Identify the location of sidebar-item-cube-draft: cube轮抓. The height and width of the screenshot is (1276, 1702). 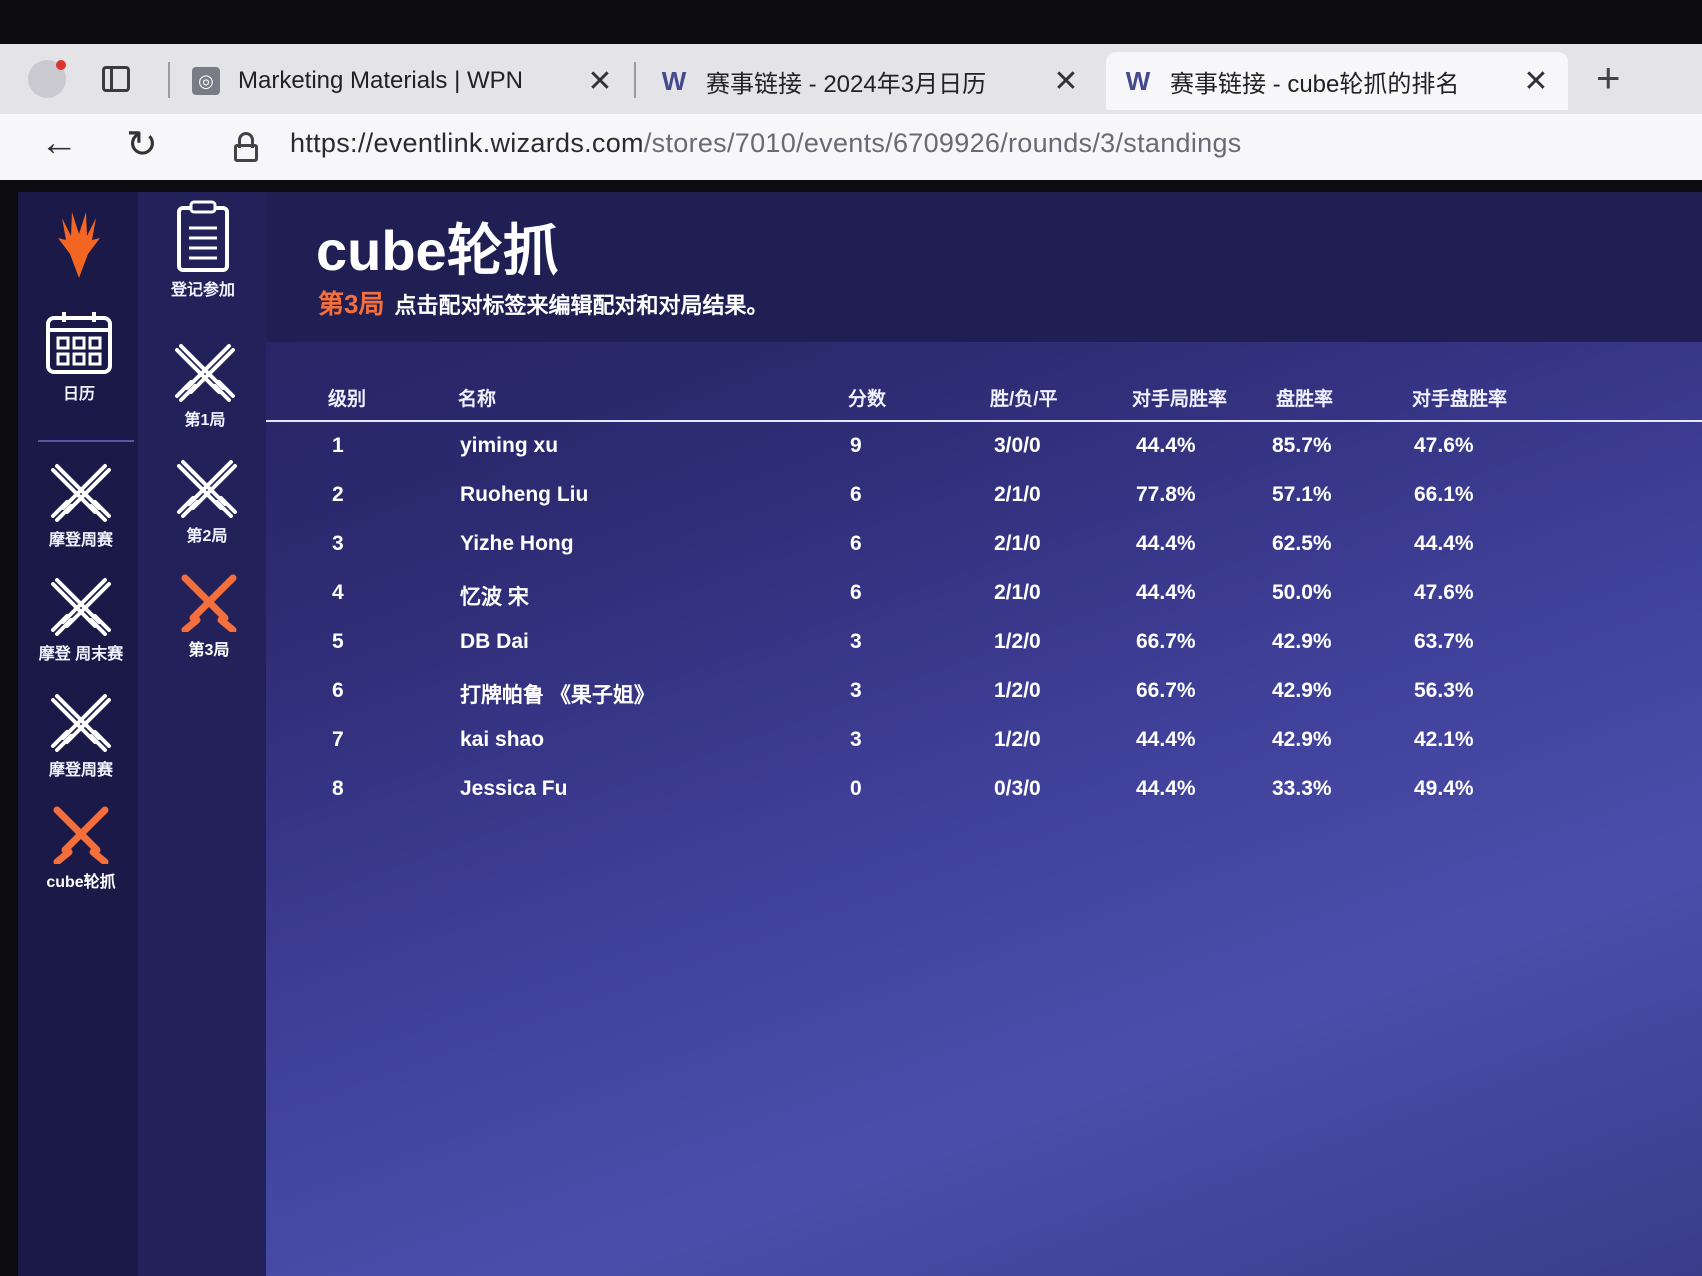
(81, 848).